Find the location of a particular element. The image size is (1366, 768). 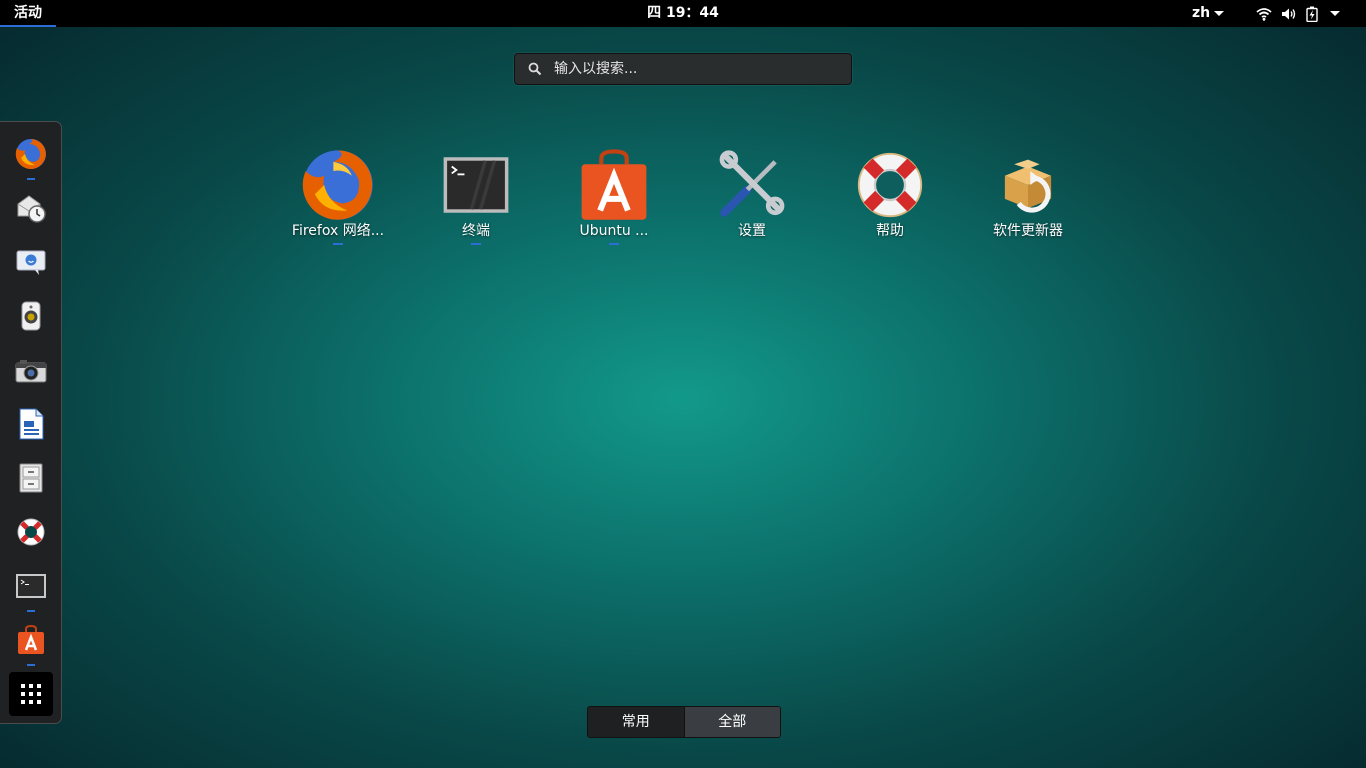

mail-clock-icon is located at coordinates (31, 209).